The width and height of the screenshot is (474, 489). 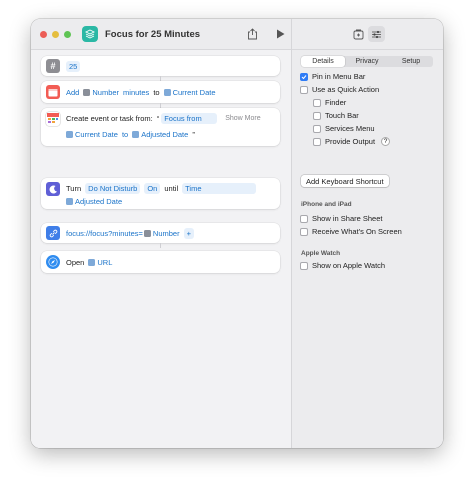 I want to click on touch-bar-option: Touch Bar, so click(x=336, y=115).